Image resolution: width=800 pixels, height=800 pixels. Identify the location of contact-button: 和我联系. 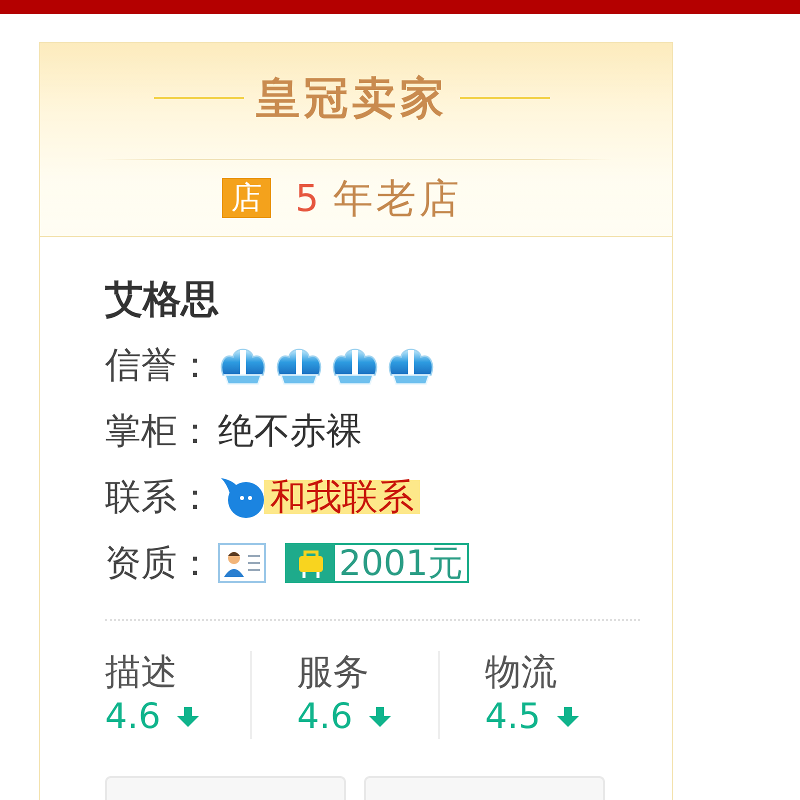
(319, 497).